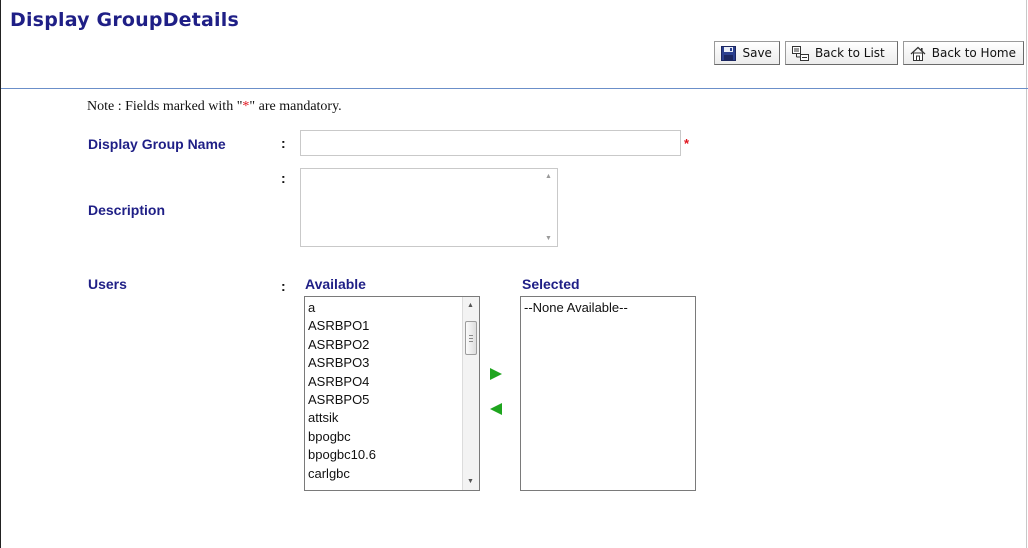  What do you see at coordinates (283, 286) in the screenshot?
I see `users-colon: :` at bounding box center [283, 286].